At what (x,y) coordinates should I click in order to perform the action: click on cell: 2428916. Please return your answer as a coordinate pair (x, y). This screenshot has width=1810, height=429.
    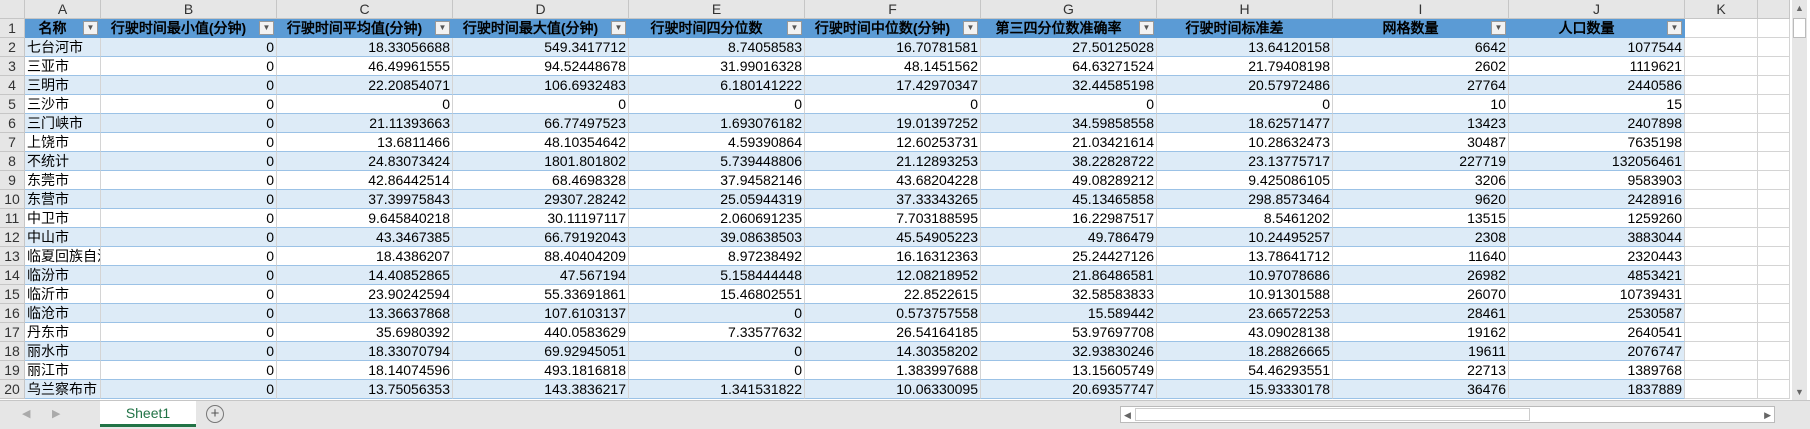
    Looking at the image, I should click on (1597, 199).